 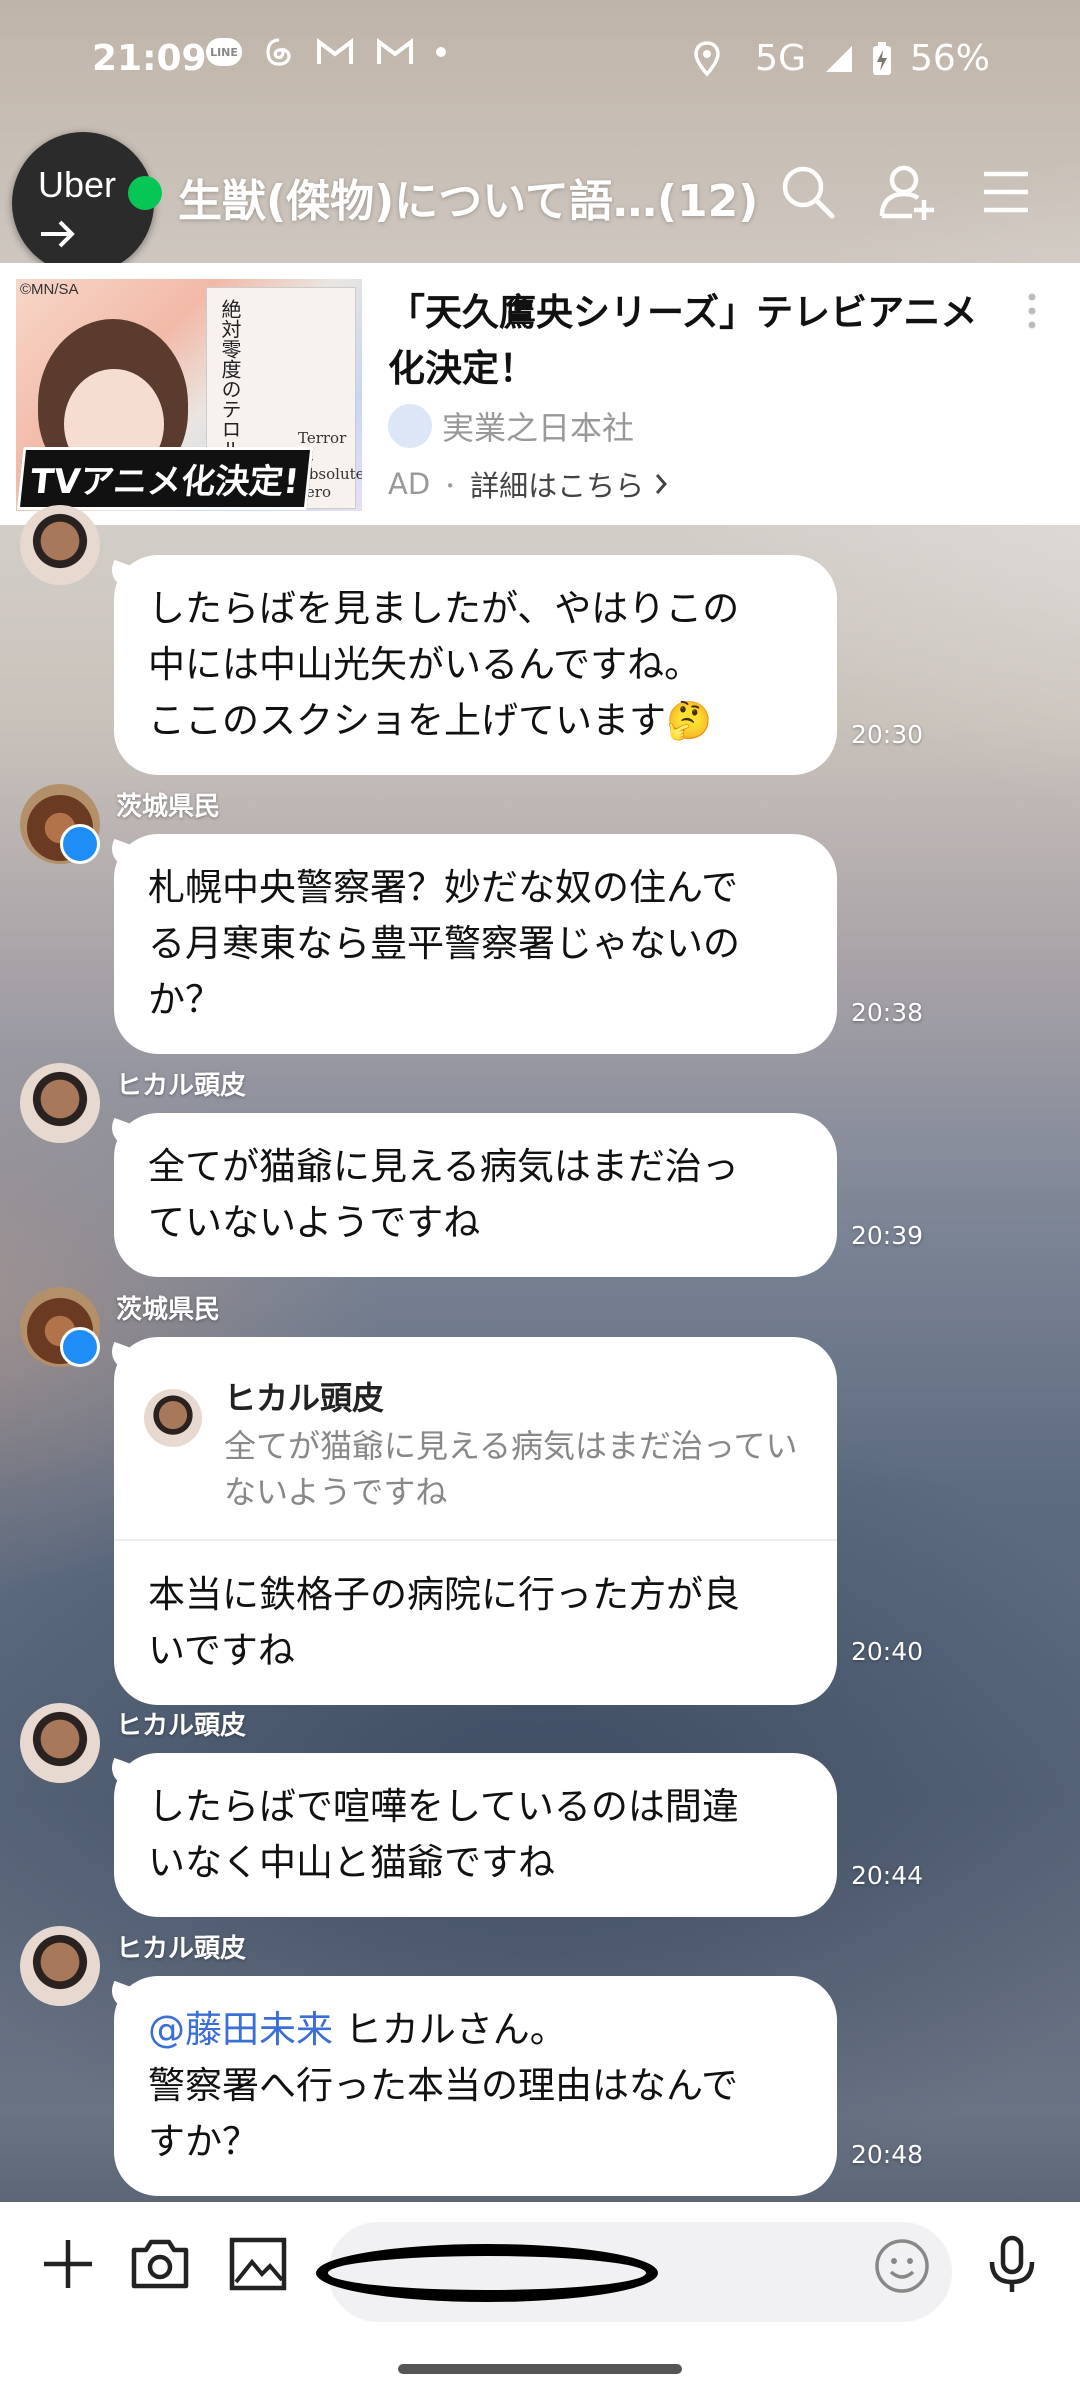 What do you see at coordinates (808, 192) in the screenshot?
I see `search-icon` at bounding box center [808, 192].